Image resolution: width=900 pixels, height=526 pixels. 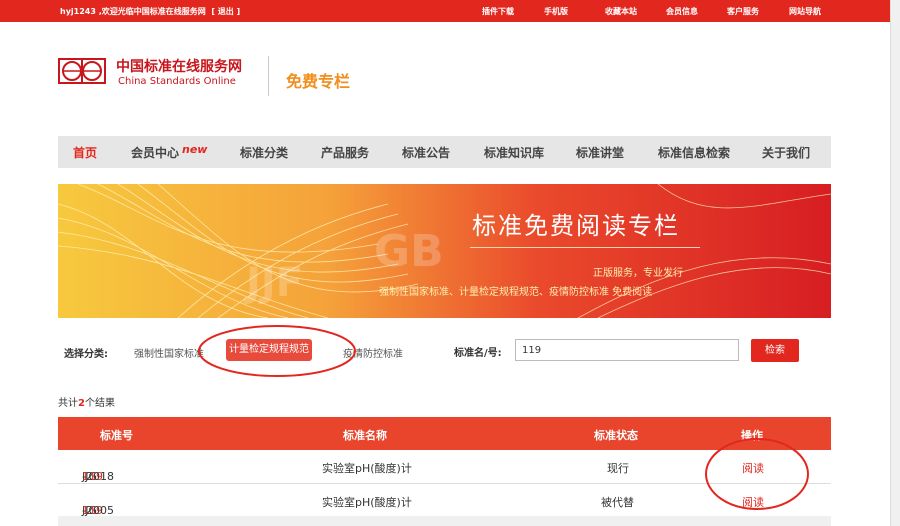 What do you see at coordinates (86, 403) in the screenshot?
I see `result-count: 共计2个结果` at bounding box center [86, 403].